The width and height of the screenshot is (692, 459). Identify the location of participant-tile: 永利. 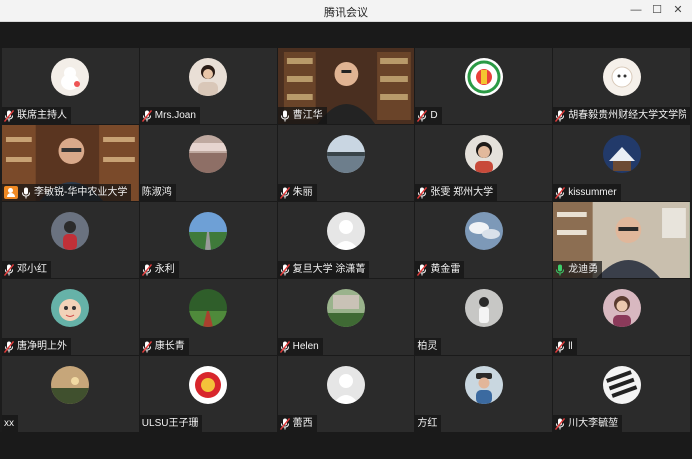
(208, 240).